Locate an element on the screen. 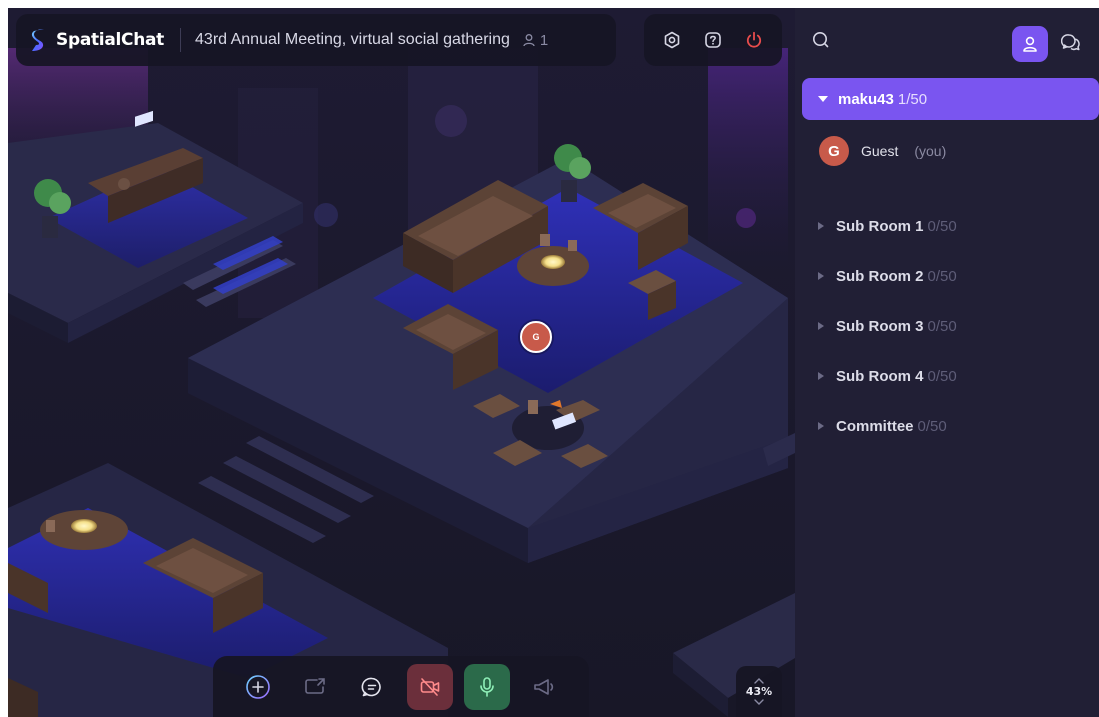 The width and height of the screenshot is (1099, 717). room-item-sub-room-4: Sub Room 4 0/50 is located at coordinates (953, 376).